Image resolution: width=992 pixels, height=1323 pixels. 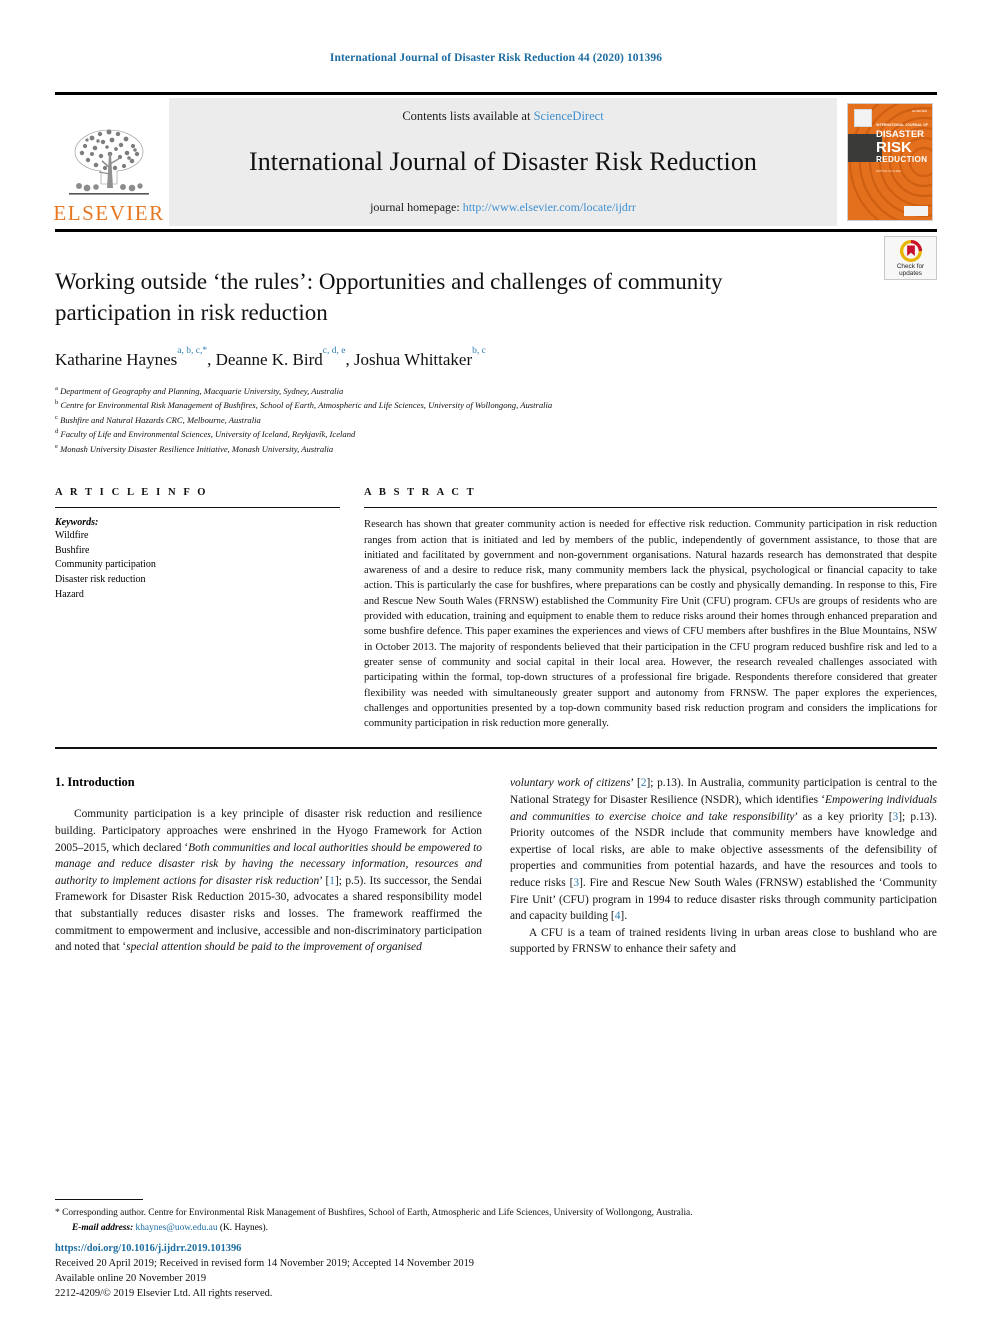 What do you see at coordinates (919, 111) in the screenshot?
I see `cover-issn-label: ELSEVIER` at bounding box center [919, 111].